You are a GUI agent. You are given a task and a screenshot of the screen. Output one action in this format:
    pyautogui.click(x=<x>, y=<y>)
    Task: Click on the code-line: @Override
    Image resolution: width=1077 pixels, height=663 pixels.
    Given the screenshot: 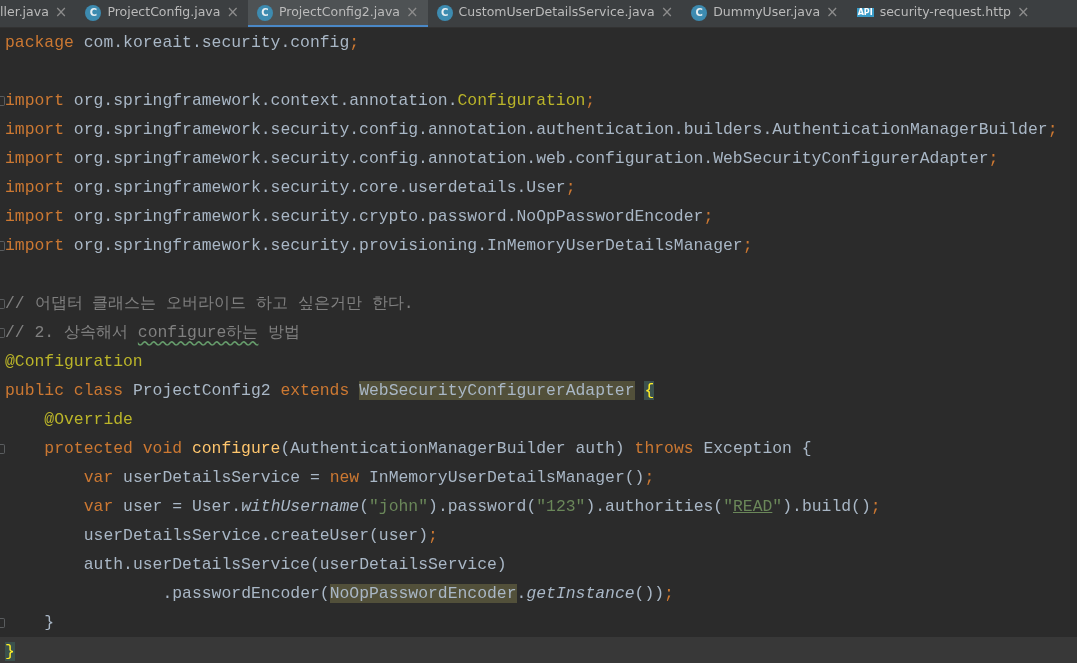 What is the action you would take?
    pyautogui.click(x=88, y=420)
    